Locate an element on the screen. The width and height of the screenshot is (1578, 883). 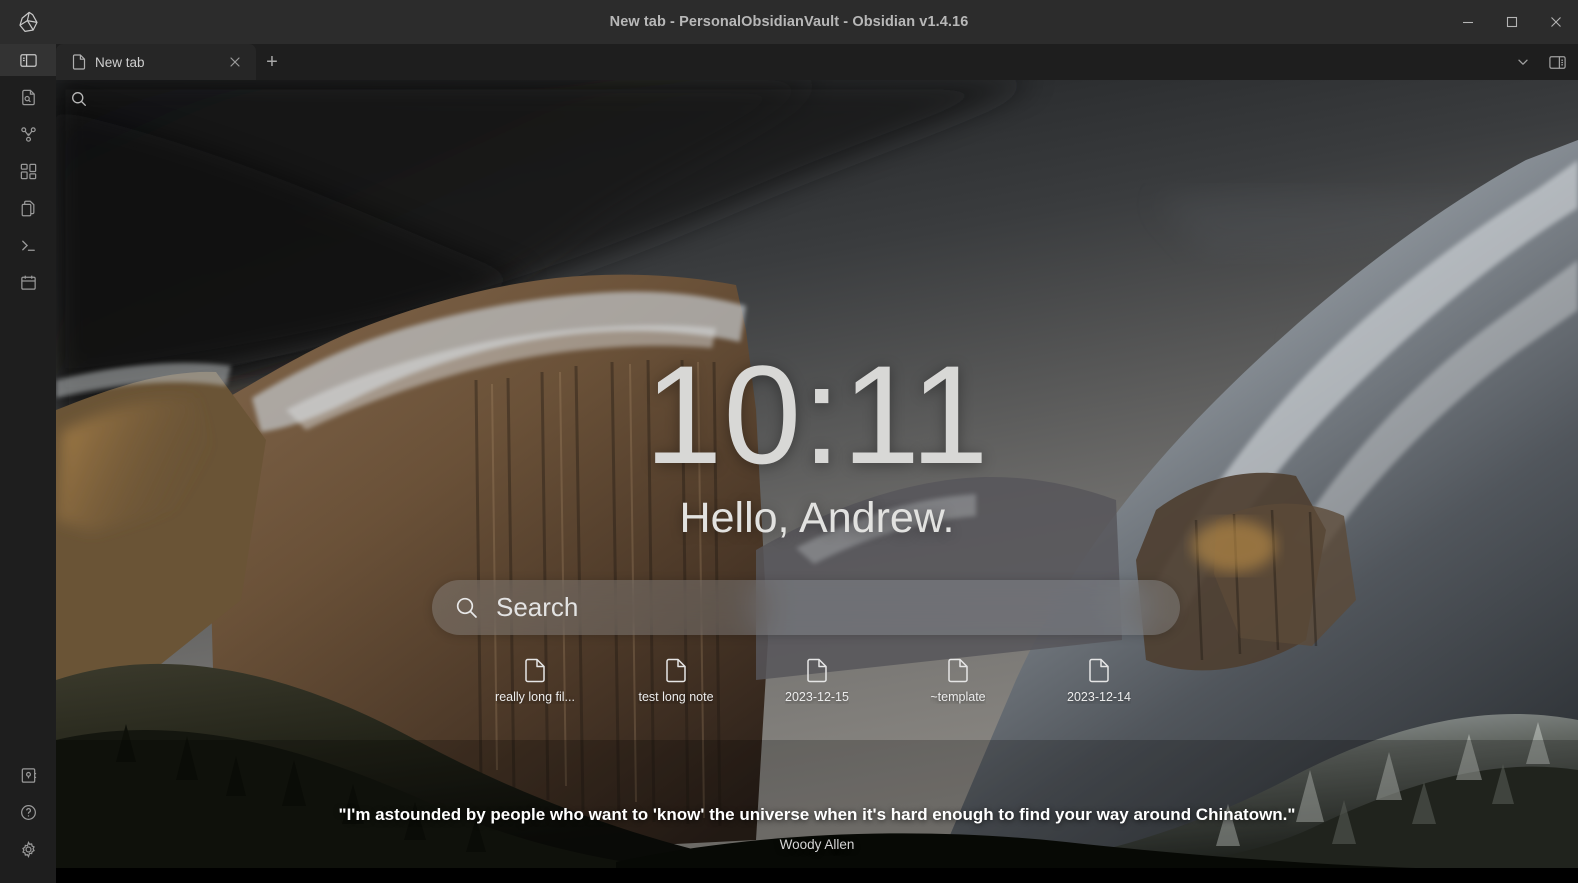
chevron-down-icon is located at coordinates (1523, 62).